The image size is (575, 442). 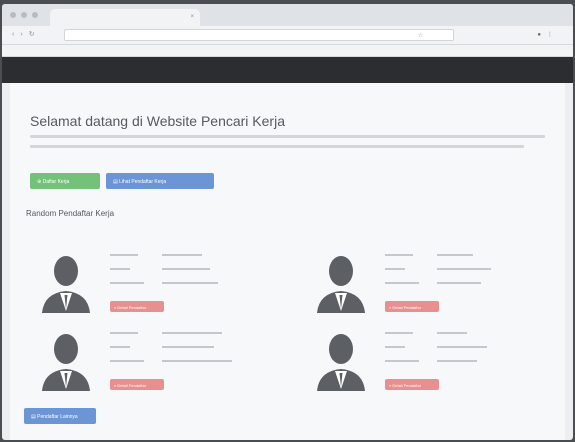 I want to click on daftar-kerja-label: Daftar Kerja, so click(x=56, y=182).